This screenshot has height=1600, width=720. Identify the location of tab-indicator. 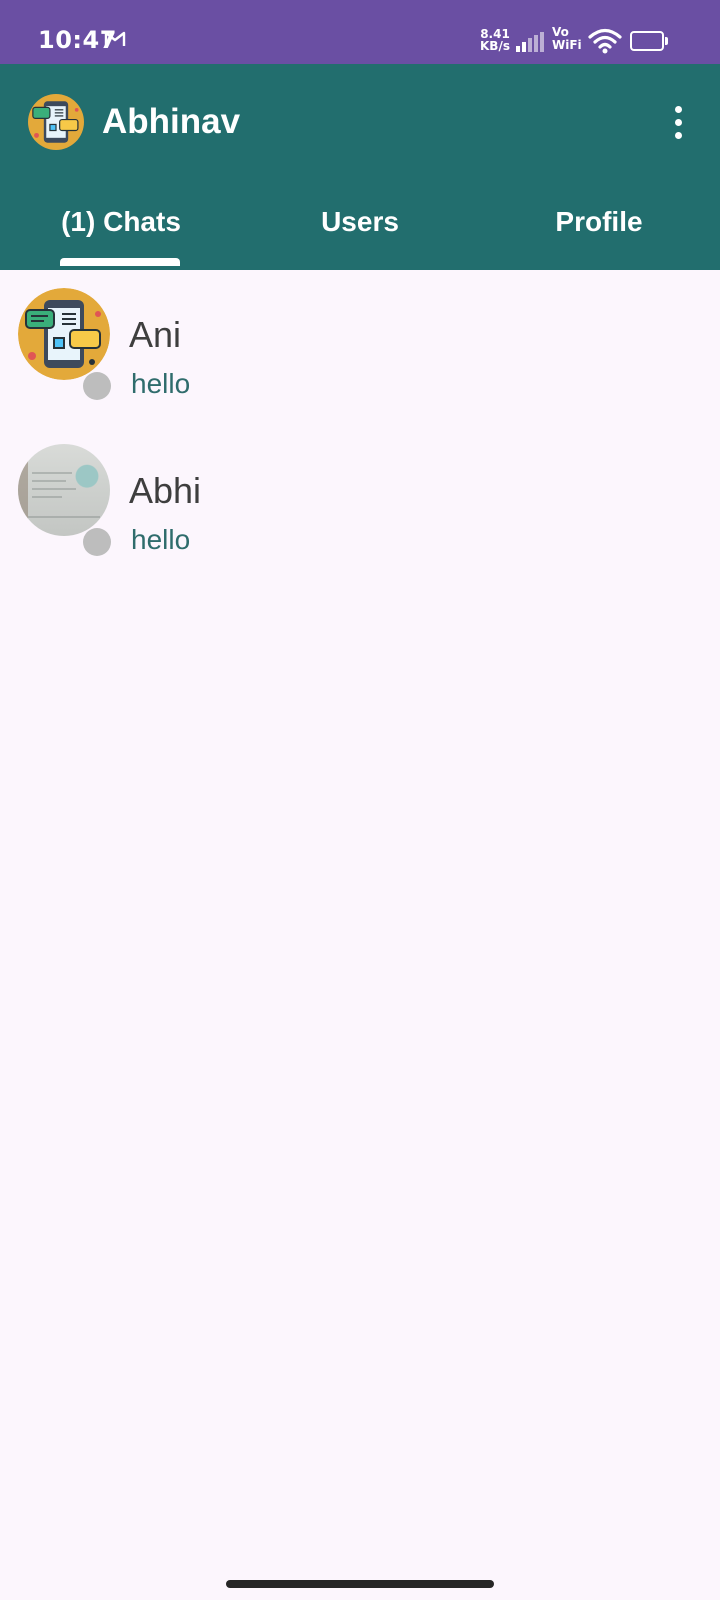
(120, 262).